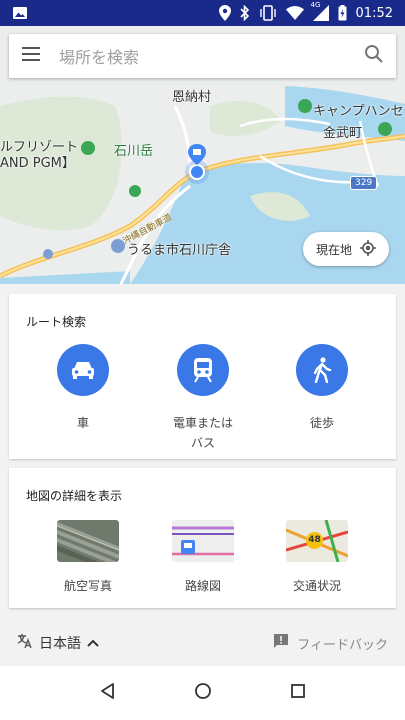 The image size is (405, 720). I want to click on recents-icon, so click(298, 693).